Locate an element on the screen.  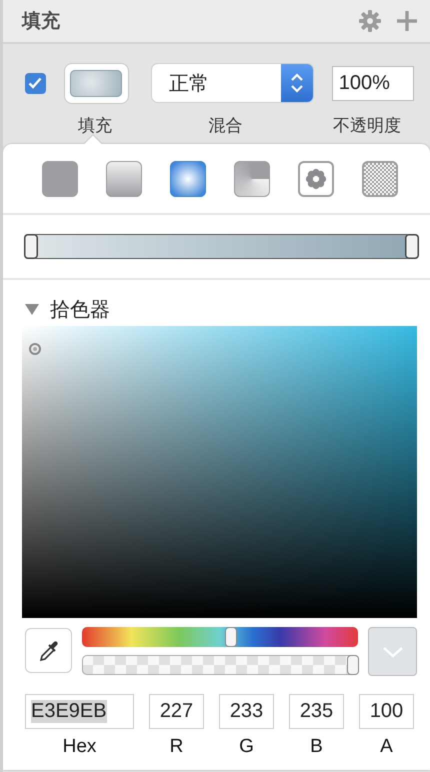
stepper-icon is located at coordinates (297, 83).